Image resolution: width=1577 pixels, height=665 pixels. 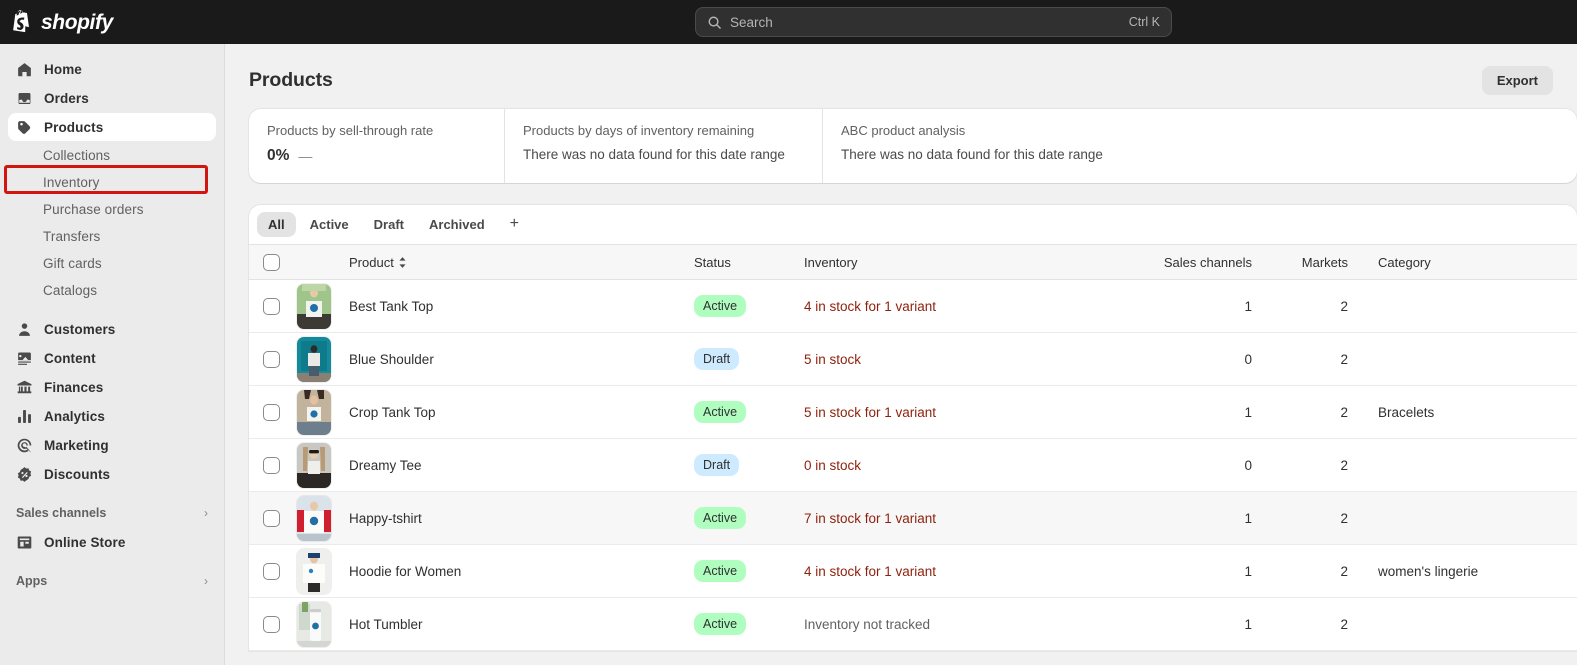 What do you see at coordinates (376, 156) in the screenshot?
I see `analytics-value-row: 0% —` at bounding box center [376, 156].